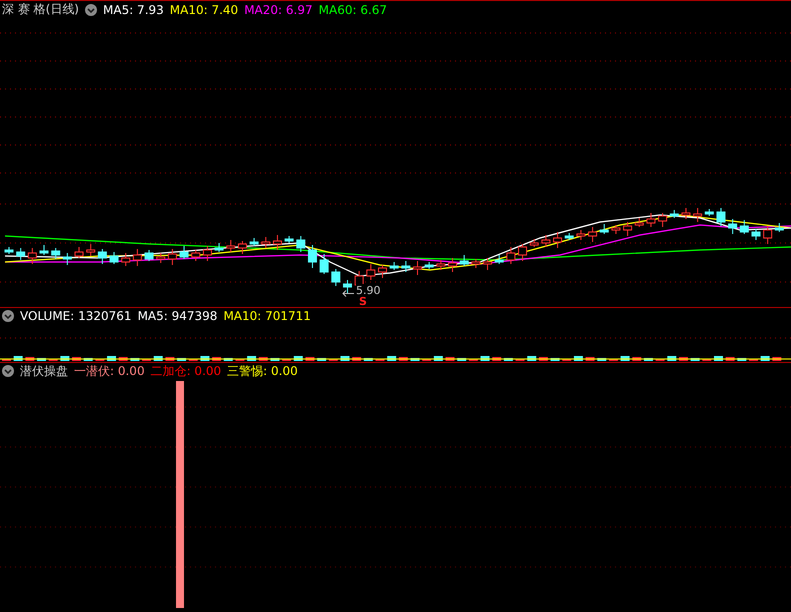 The width and height of the screenshot is (791, 612). I want to click on indicator-value: MA5: 7.93, so click(133, 9).